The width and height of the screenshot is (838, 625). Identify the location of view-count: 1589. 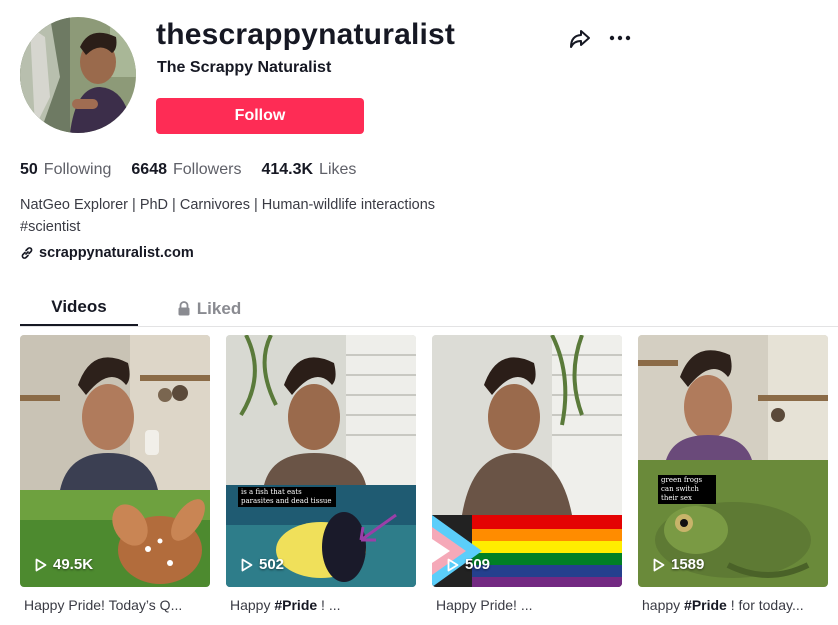
(678, 564).